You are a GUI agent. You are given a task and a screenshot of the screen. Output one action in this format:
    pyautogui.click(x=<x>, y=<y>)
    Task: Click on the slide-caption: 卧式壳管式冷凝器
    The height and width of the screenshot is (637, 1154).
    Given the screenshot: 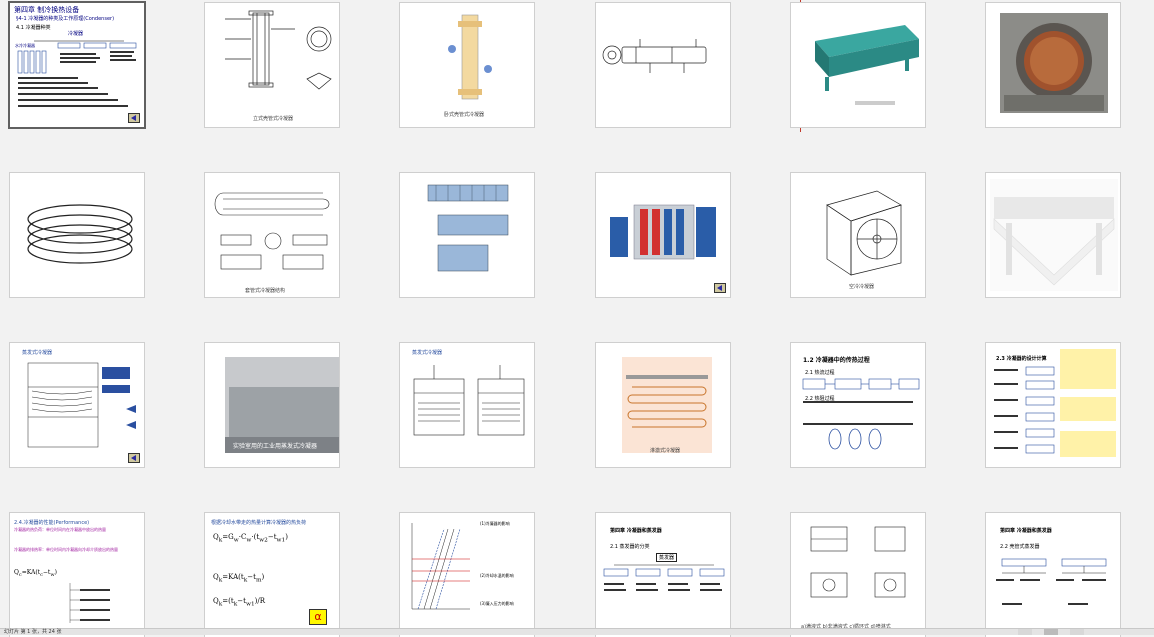 What is the action you would take?
    pyautogui.click(x=464, y=115)
    